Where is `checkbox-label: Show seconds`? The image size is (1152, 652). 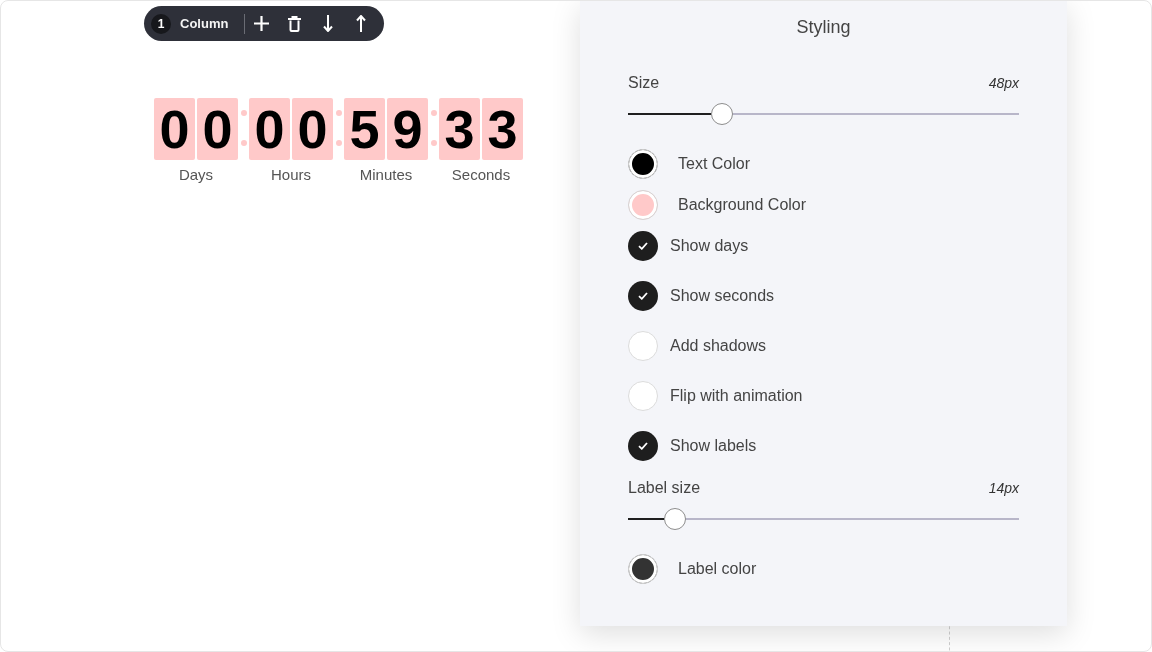 checkbox-label: Show seconds is located at coordinates (722, 295).